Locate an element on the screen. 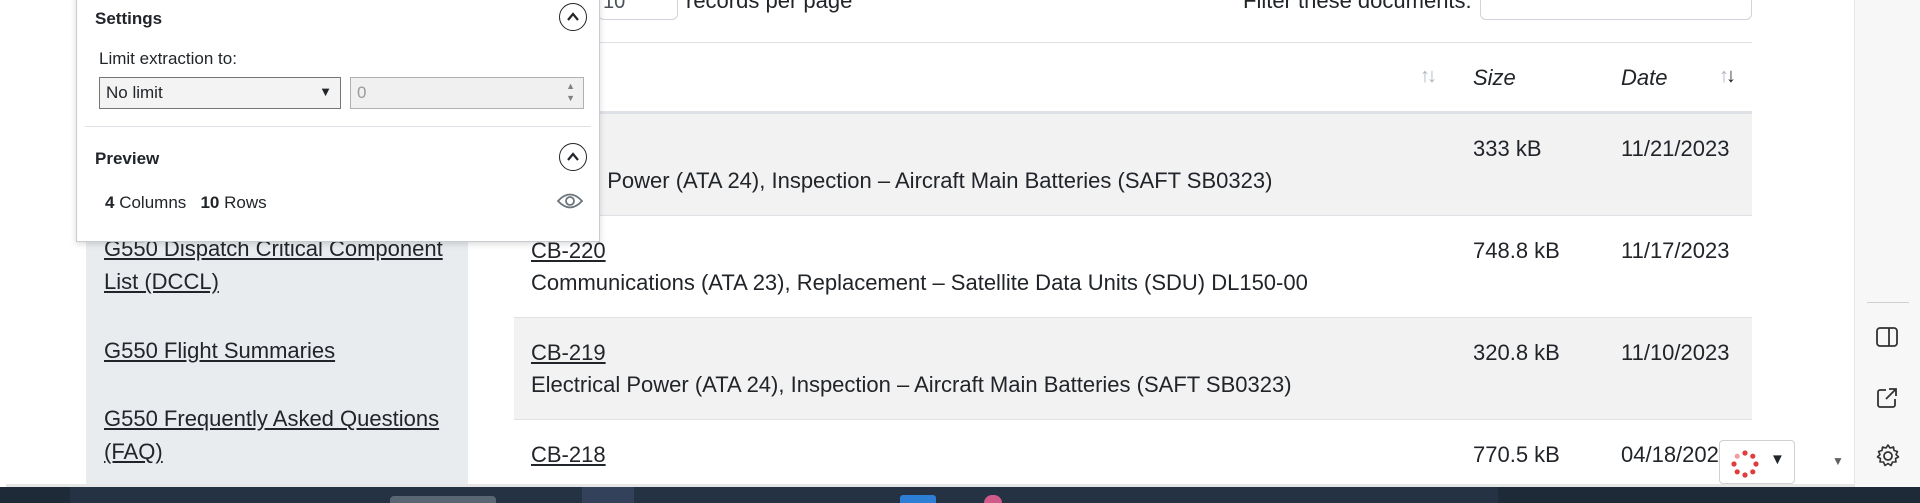 The height and width of the screenshot is (503, 1920). table-header: ↑↓ Size Date ↑↓ is located at coordinates (1133, 78).